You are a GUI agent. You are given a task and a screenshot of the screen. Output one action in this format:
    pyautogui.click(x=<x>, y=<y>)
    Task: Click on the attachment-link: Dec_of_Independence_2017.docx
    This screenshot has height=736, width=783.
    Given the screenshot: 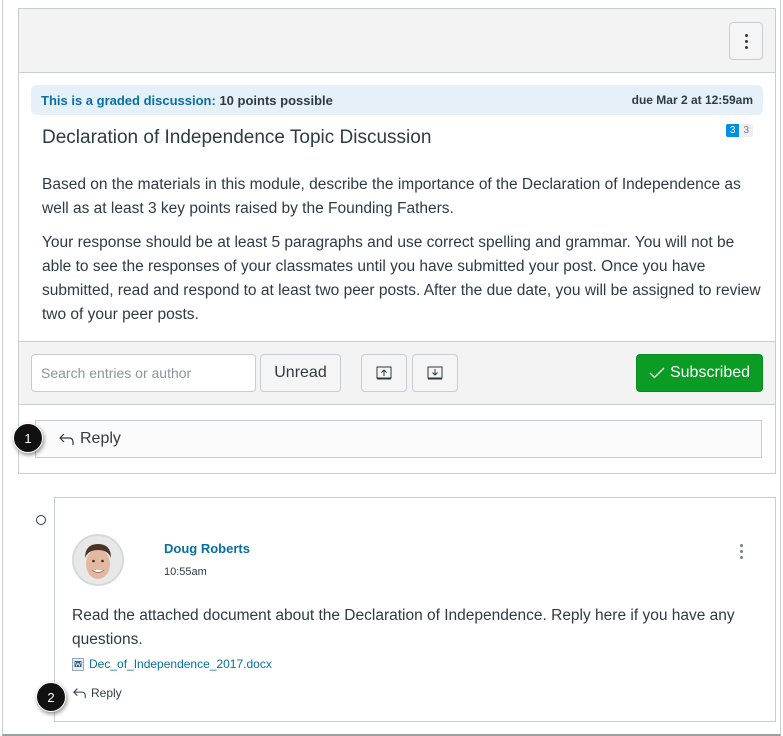 What is the action you would take?
    pyautogui.click(x=172, y=664)
    